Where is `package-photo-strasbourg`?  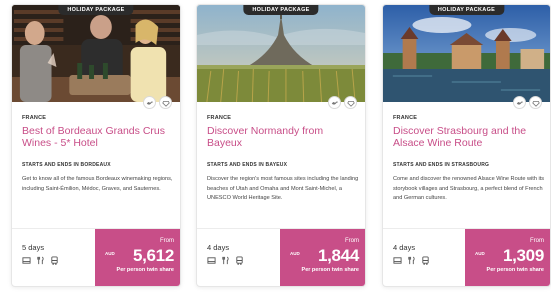 package-photo-strasbourg is located at coordinates (466, 53).